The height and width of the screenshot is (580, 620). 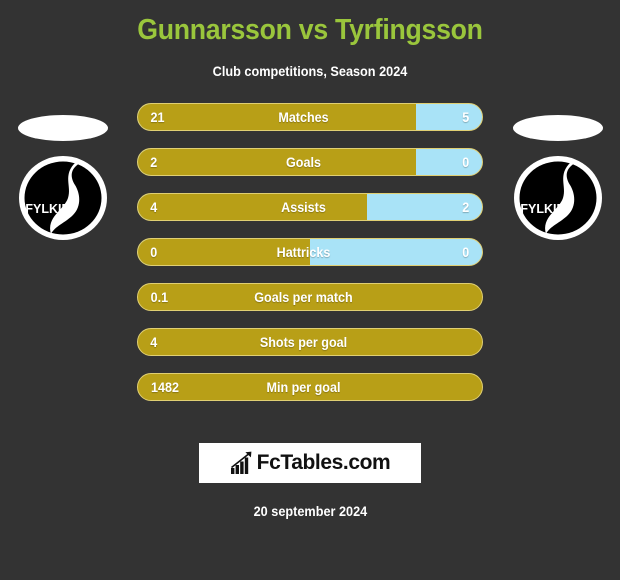 I want to click on home-ellipse-decoration, so click(x=62, y=128).